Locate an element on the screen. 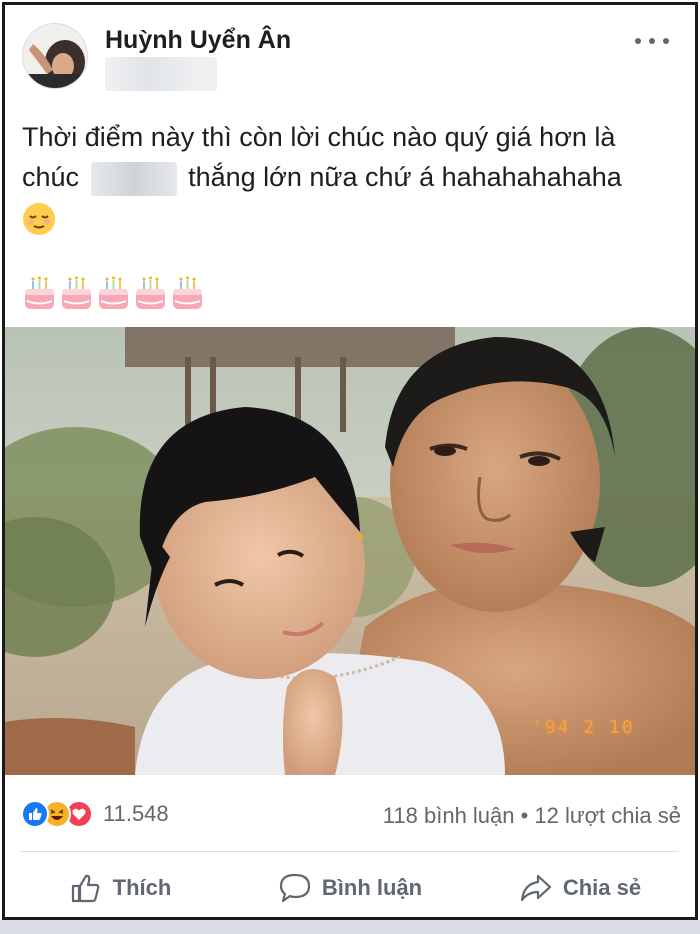 The height and width of the screenshot is (934, 700). birthday-cake-emojis is located at coordinates (113, 295).